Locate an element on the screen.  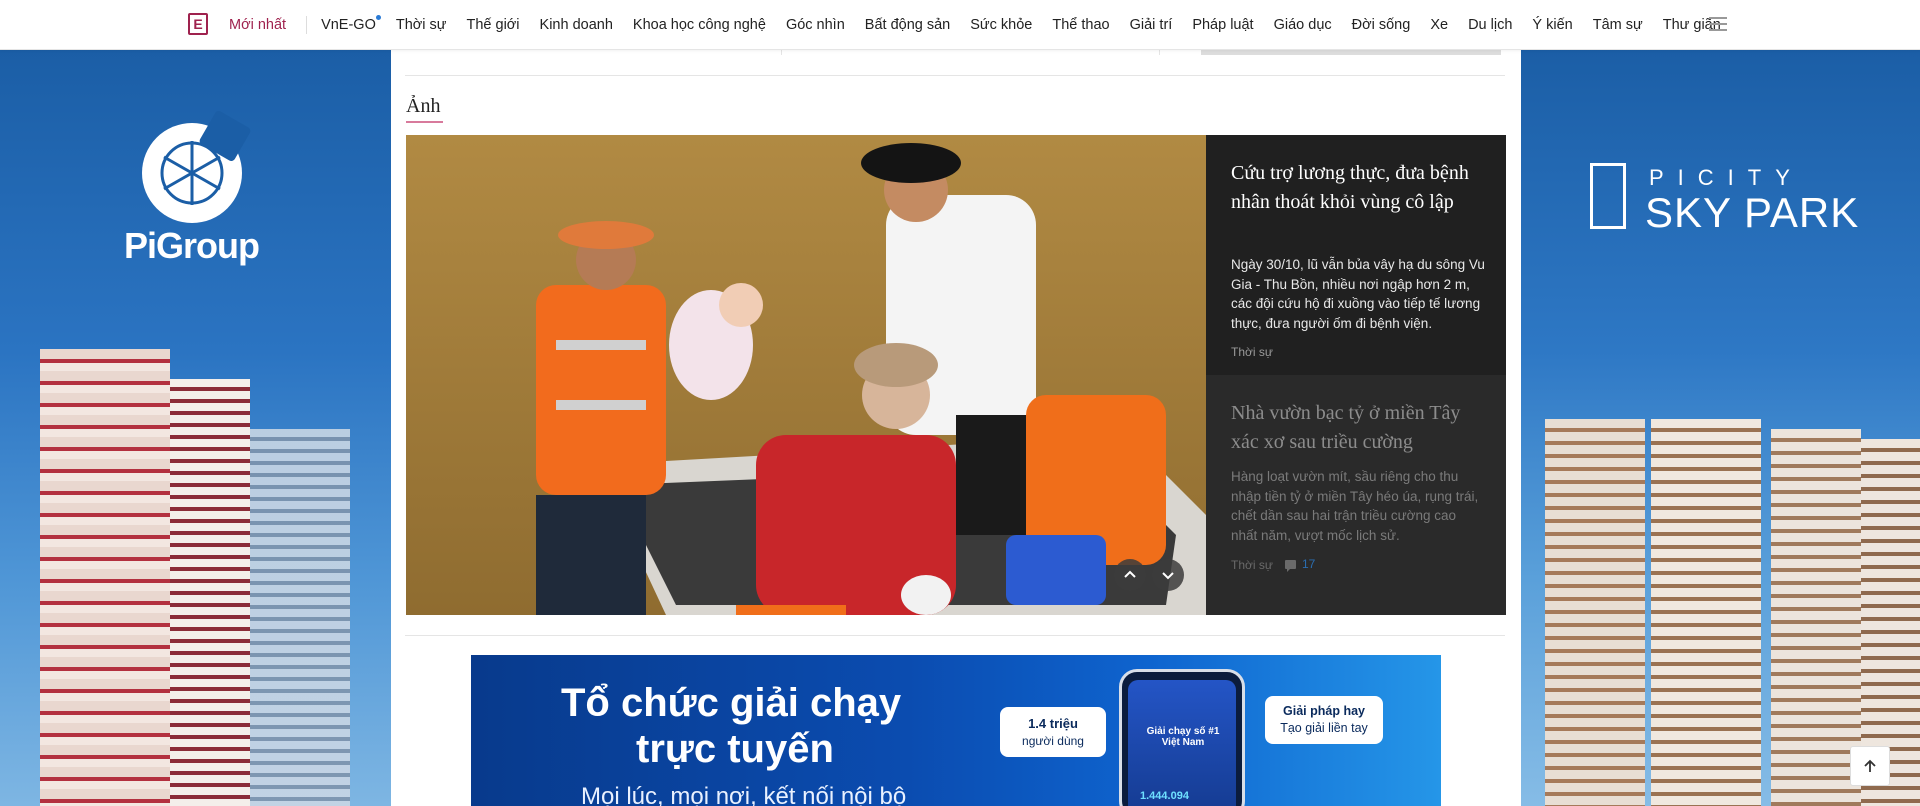
nav-item-vne-go: VnE-GO is located at coordinates (351, 23).